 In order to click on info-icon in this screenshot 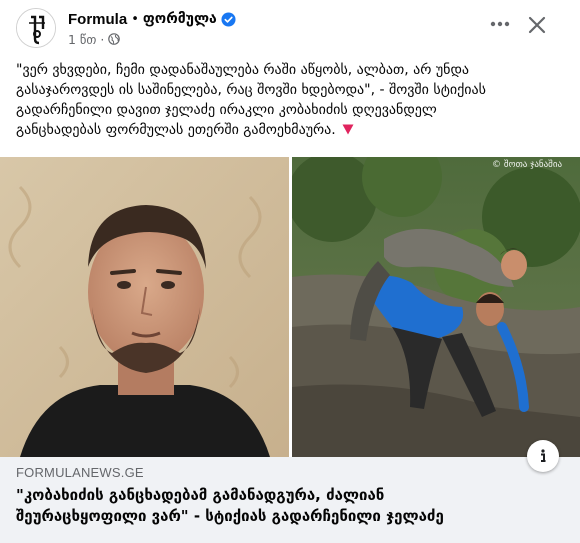, I will do `click(543, 455)`.